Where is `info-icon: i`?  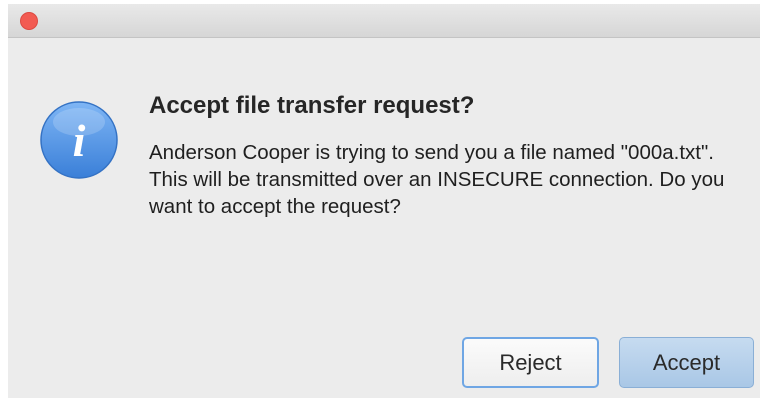
info-icon: i is located at coordinates (79, 140).